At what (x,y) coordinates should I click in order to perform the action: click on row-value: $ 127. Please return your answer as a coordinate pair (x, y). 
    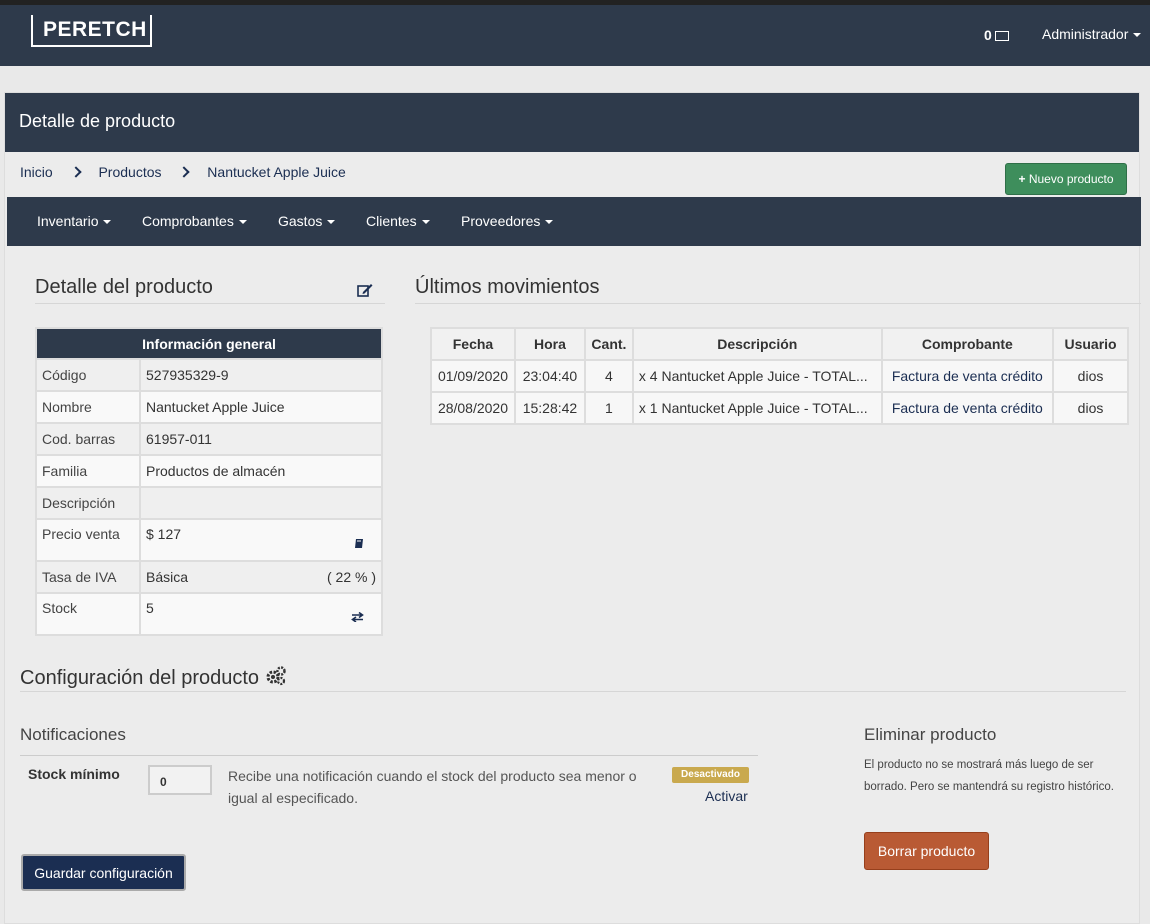
    Looking at the image, I should click on (164, 534).